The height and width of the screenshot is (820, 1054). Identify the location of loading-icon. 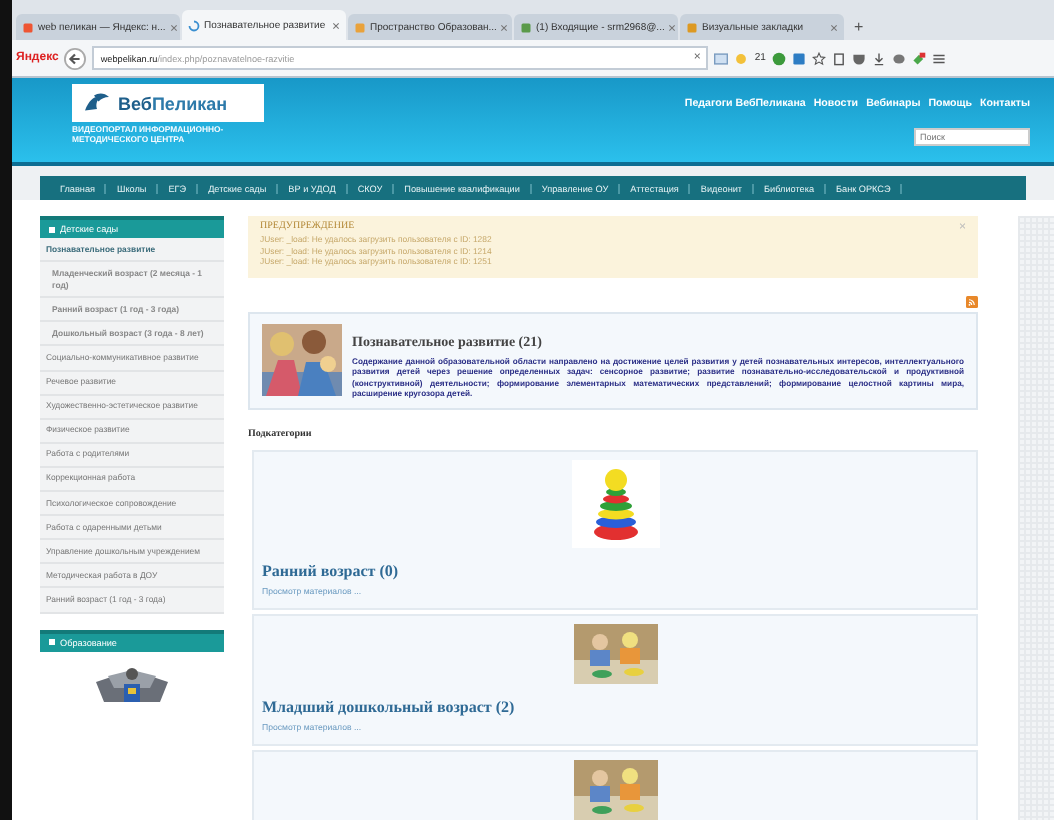
(194, 25).